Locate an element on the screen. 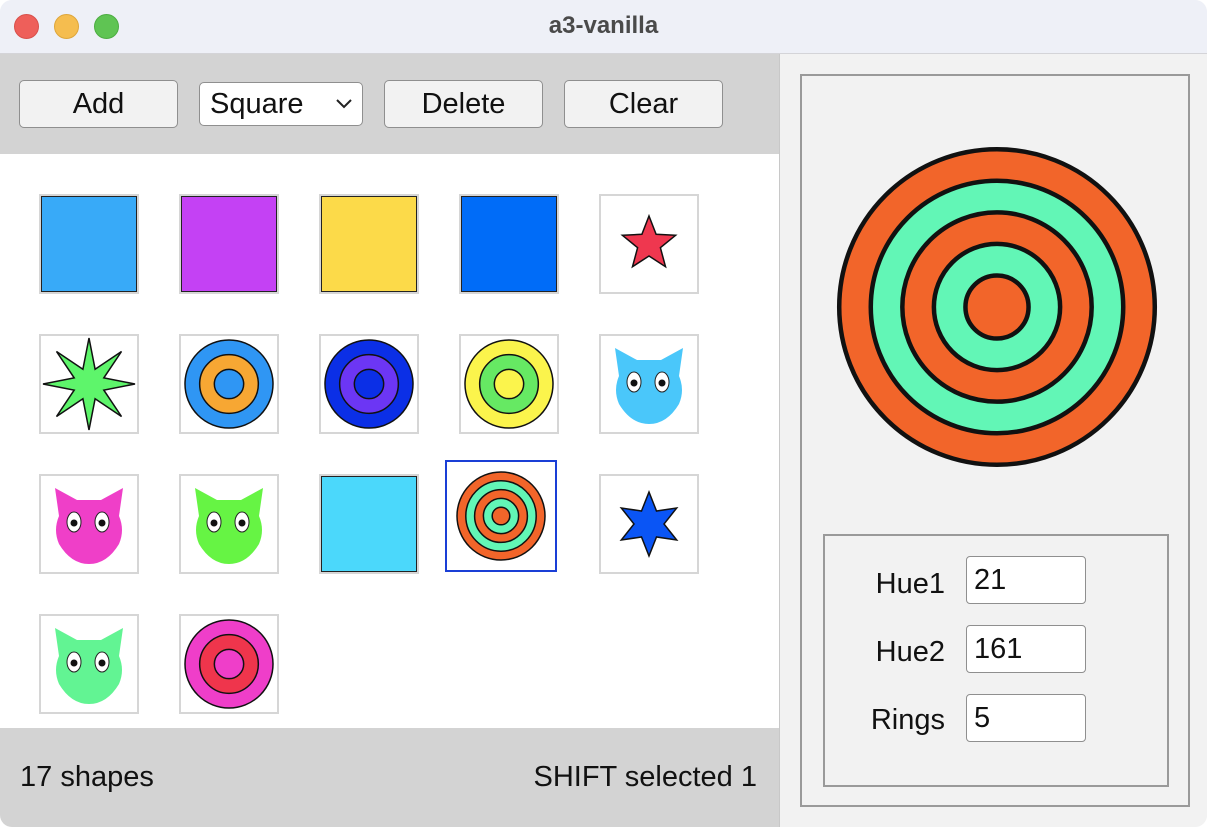  target-preview-icon is located at coordinates (997, 307).